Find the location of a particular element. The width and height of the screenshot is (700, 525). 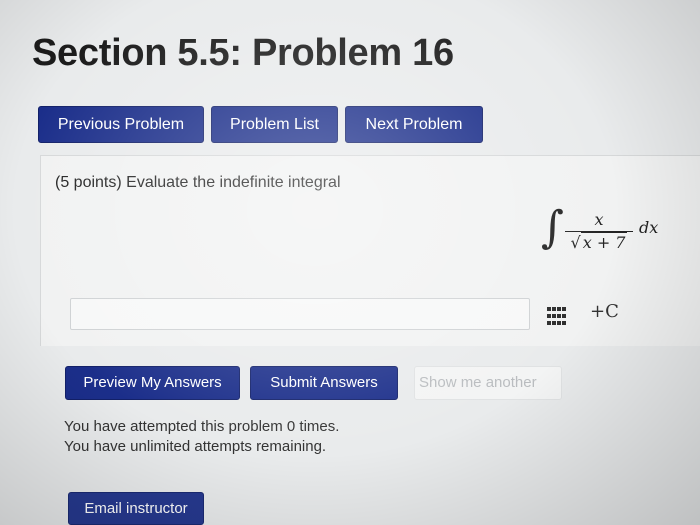

next-problem-button: Next Problem is located at coordinates (414, 124).